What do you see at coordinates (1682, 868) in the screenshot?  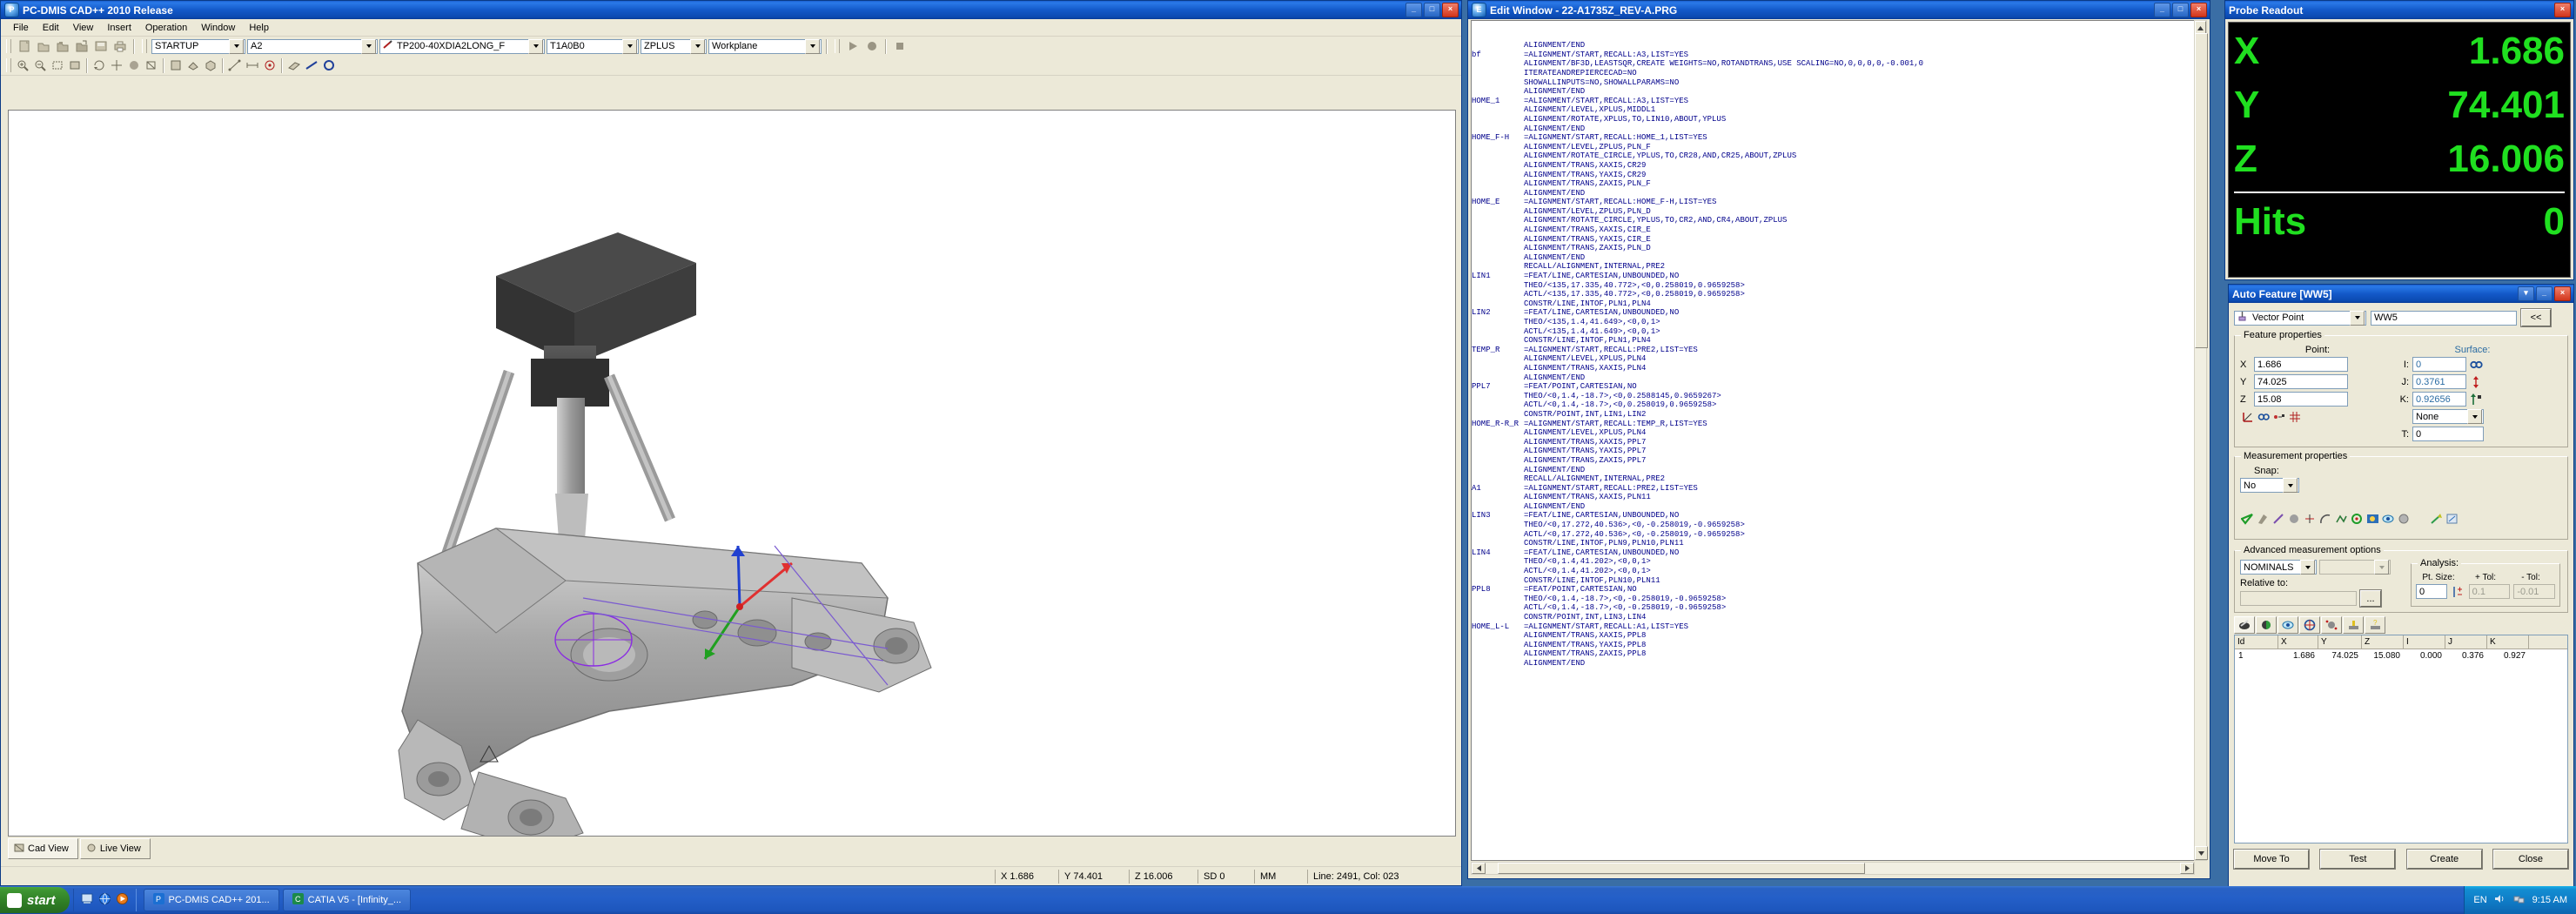 I see `horizontal-scroll-thumb` at bounding box center [1682, 868].